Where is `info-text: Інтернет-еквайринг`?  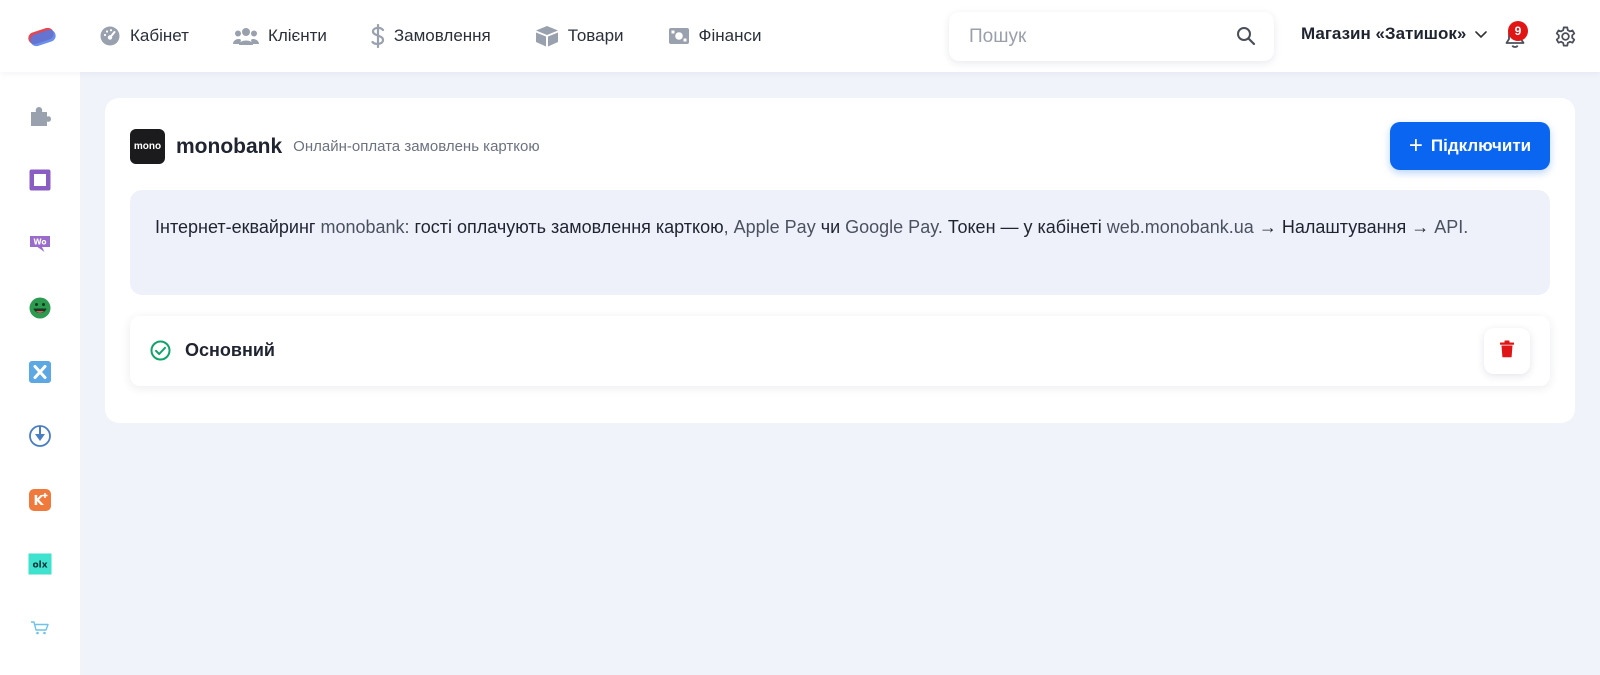
info-text: Інтернет-еквайринг is located at coordinates (238, 227).